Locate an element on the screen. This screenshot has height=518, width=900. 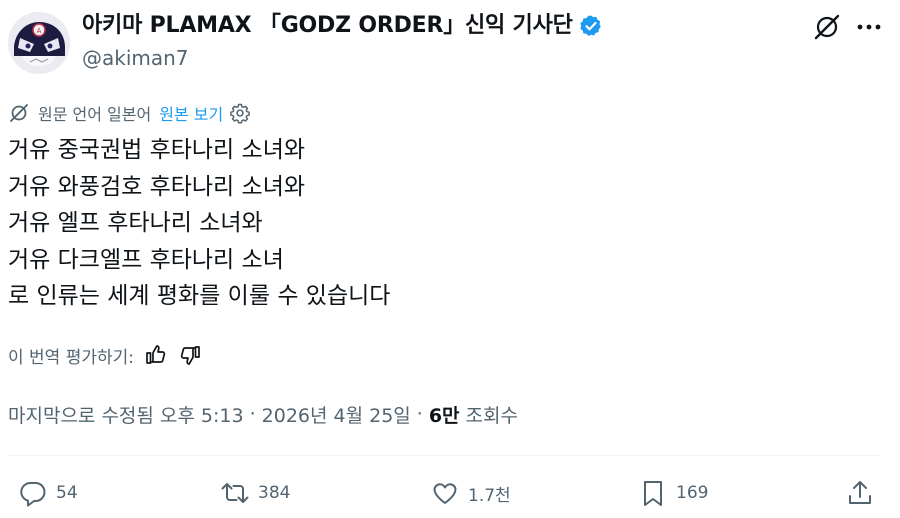
display-name: 아키마 PLAMAX 「GODZ ORDER」신익 기사단 is located at coordinates (342, 26).